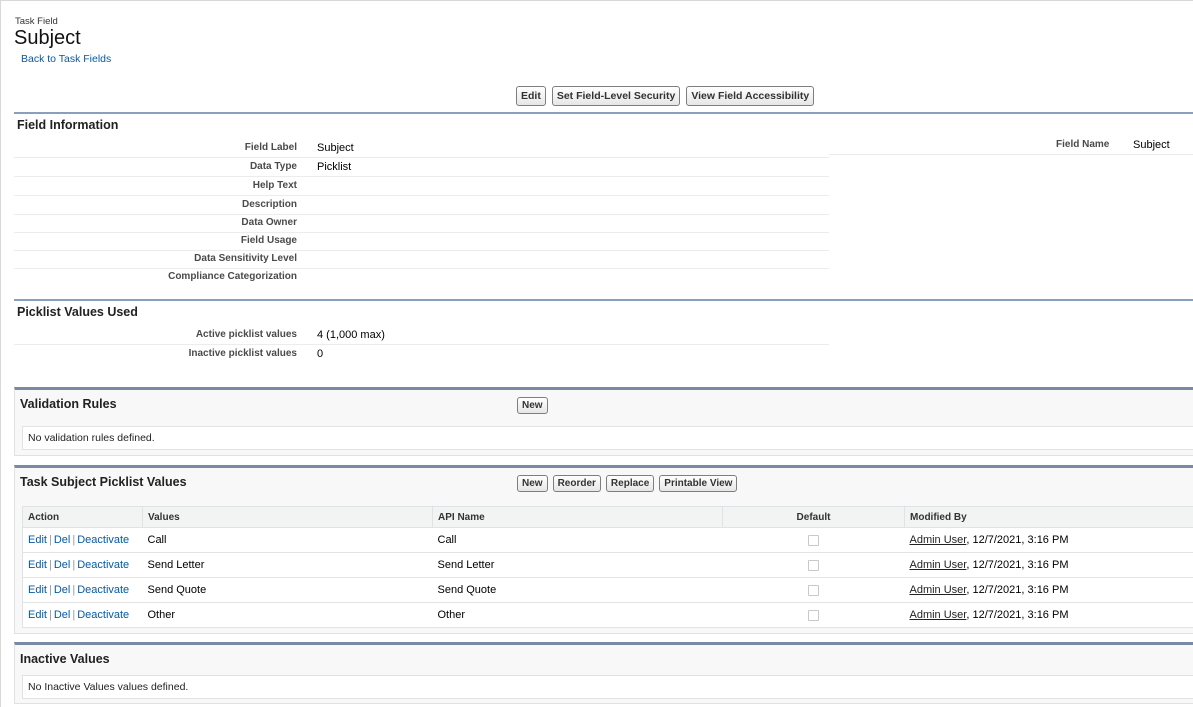 Image resolution: width=1193 pixels, height=707 pixels. I want to click on picklist-values-toolbar: New Reorder Replace Printable View, so click(627, 483).